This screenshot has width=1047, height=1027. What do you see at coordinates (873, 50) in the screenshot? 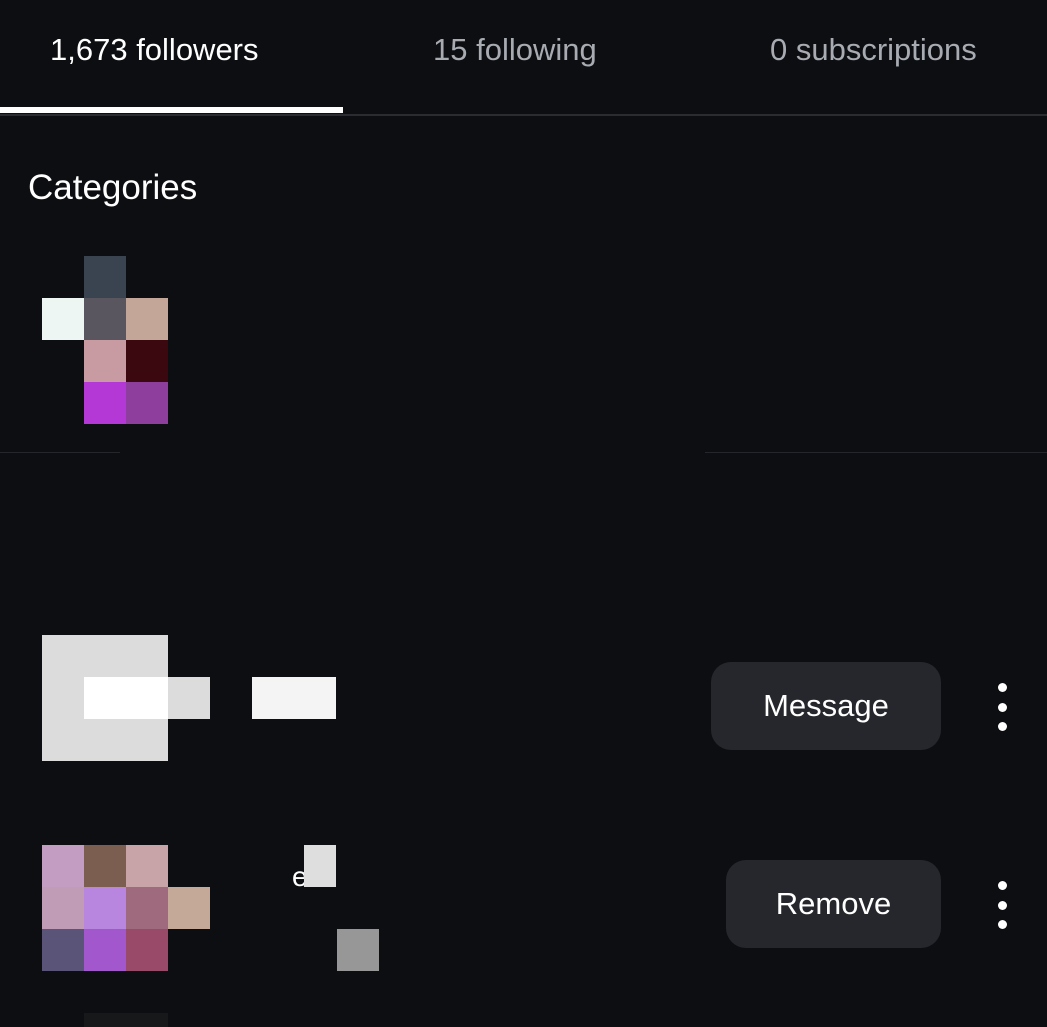
I see `tab-subscriptions: 0 subscriptions` at bounding box center [873, 50].